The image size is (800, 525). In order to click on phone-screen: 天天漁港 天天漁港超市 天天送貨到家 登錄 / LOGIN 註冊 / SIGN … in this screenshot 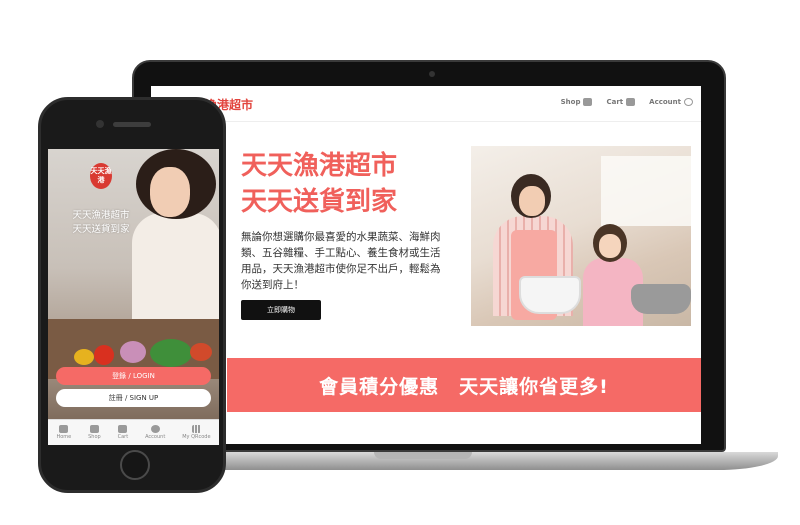, I will do `click(133, 297)`.